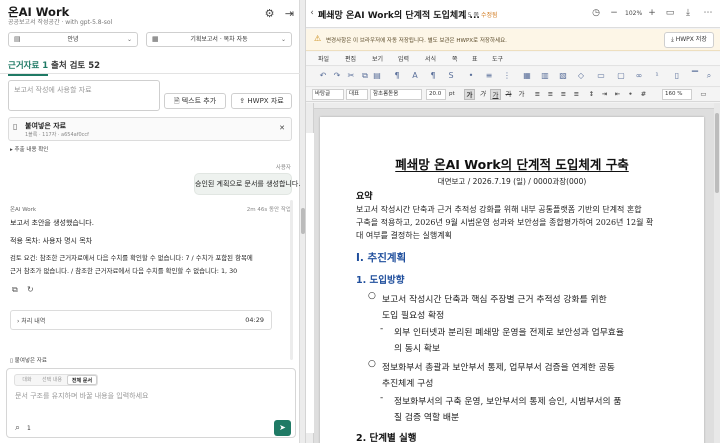 The image size is (720, 443). What do you see at coordinates (527, 75) in the screenshot?
I see `table-icon: ▦` at bounding box center [527, 75].